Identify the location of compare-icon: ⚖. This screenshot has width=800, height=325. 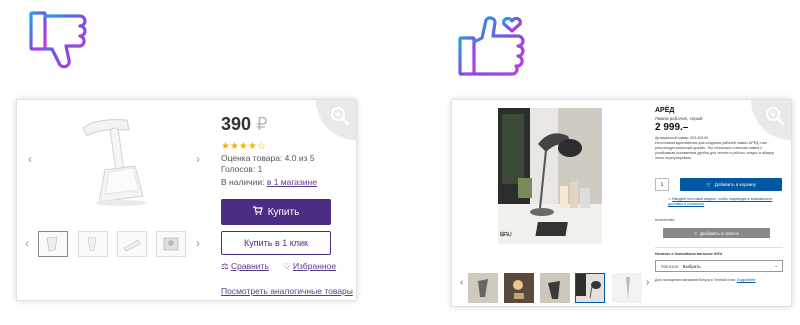
(225, 266).